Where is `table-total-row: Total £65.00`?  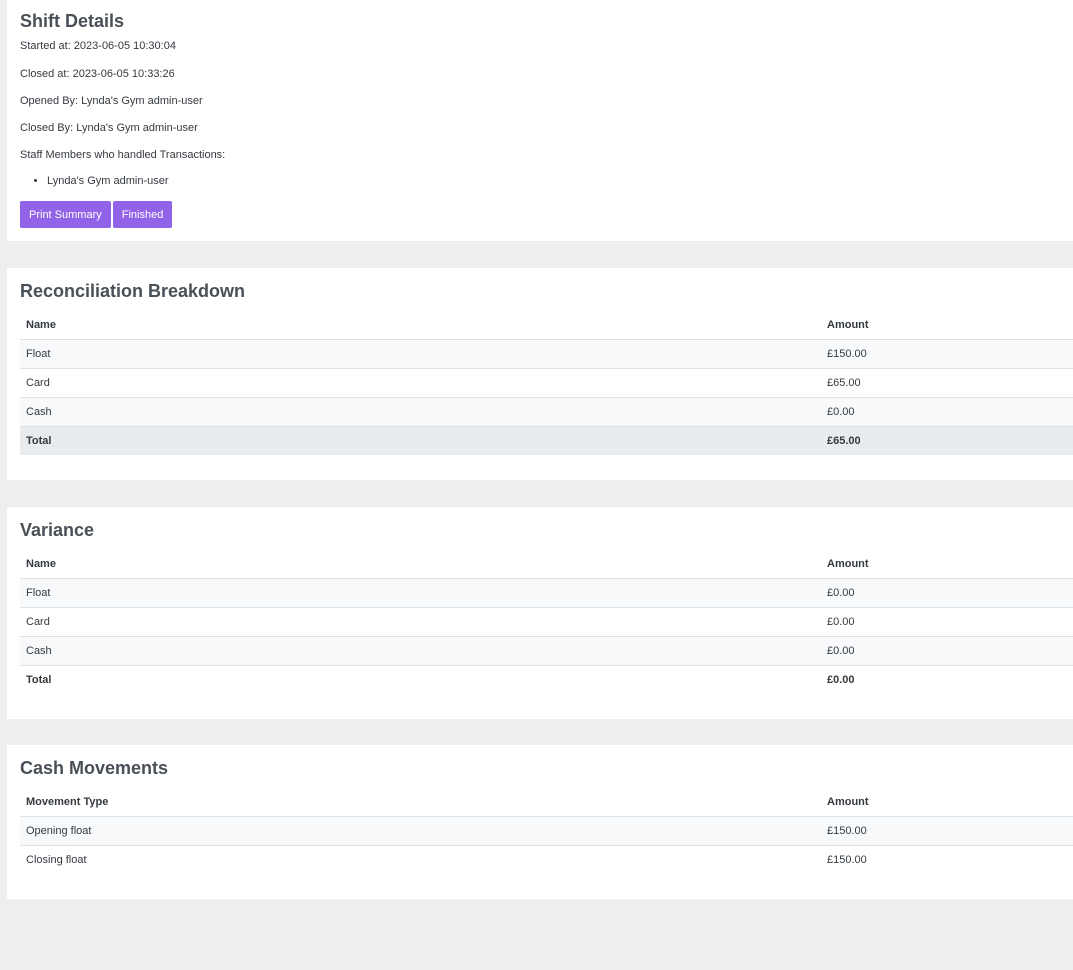 table-total-row: Total £65.00 is located at coordinates (546, 440).